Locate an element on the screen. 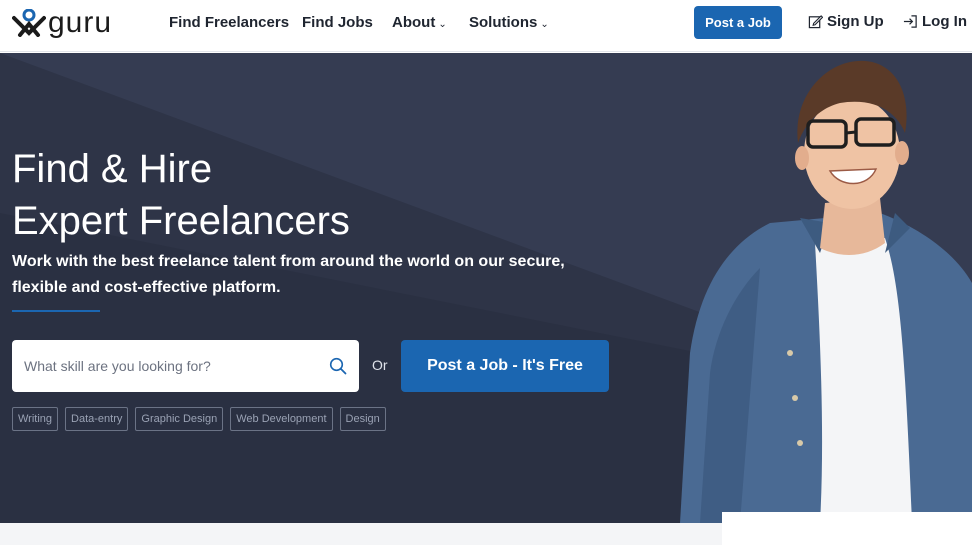  post-job-button: Post a Job is located at coordinates (738, 22).